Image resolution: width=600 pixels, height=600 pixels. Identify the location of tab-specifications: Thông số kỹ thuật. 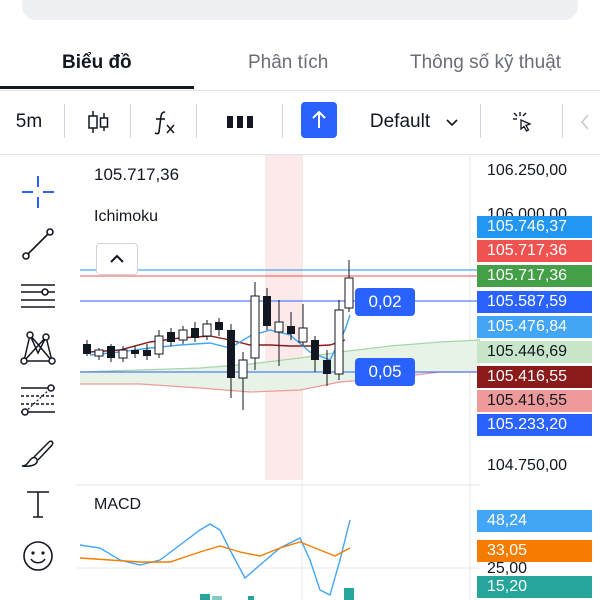
(485, 63).